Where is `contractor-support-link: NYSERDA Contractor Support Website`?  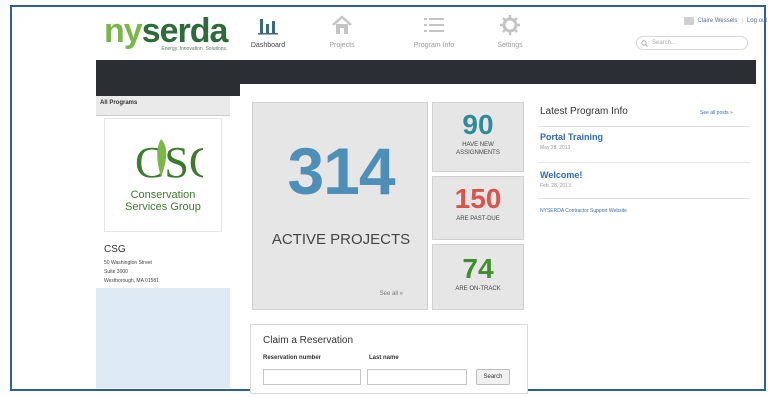
contractor-support-link: NYSERDA Contractor Support Website is located at coordinates (583, 211).